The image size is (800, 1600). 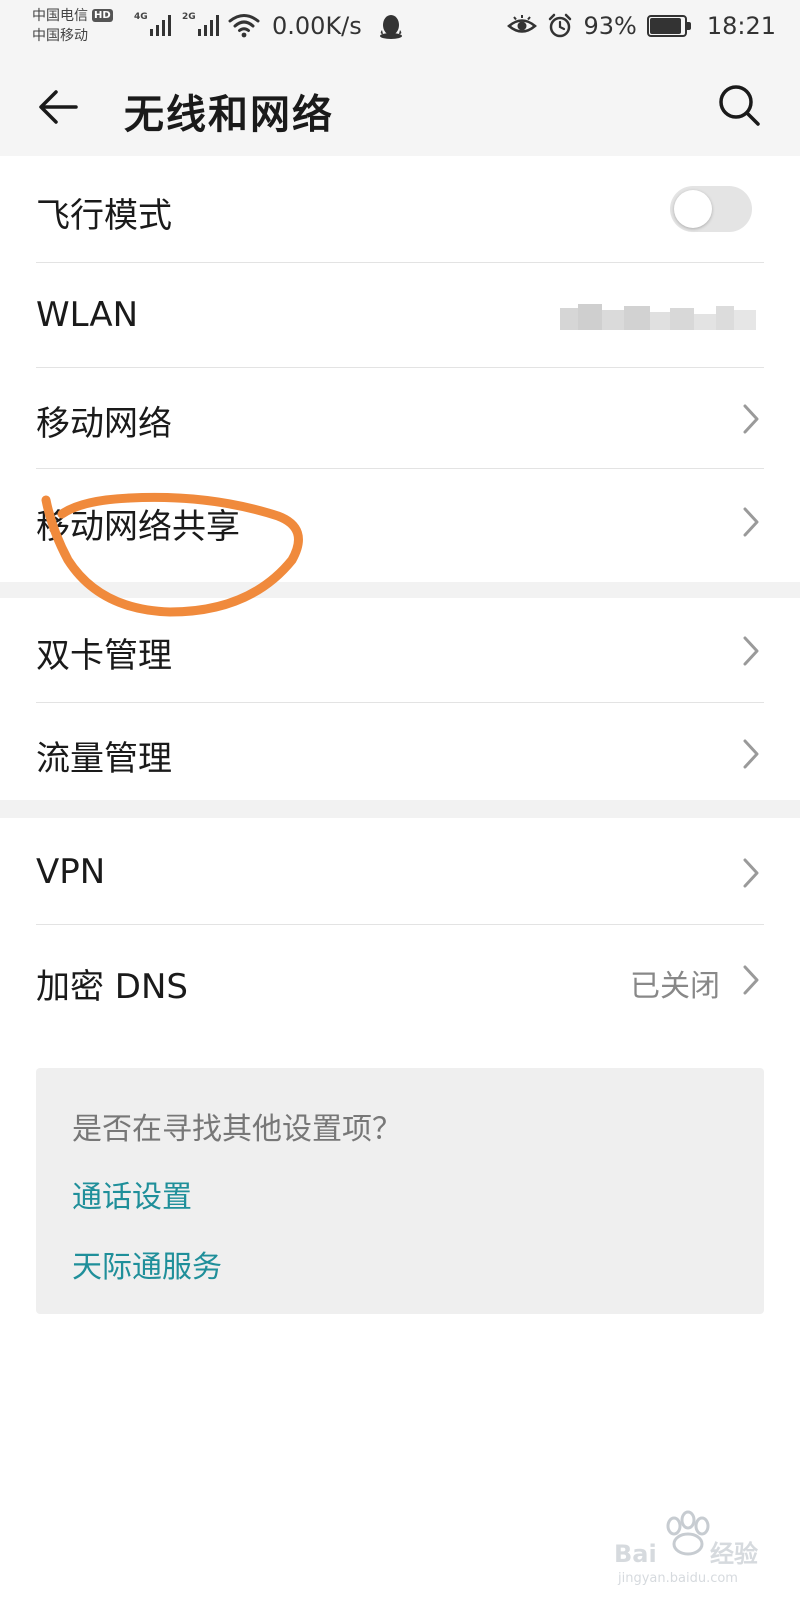 What do you see at coordinates (104, 759) in the screenshot?
I see `row-label: 流量管理` at bounding box center [104, 759].